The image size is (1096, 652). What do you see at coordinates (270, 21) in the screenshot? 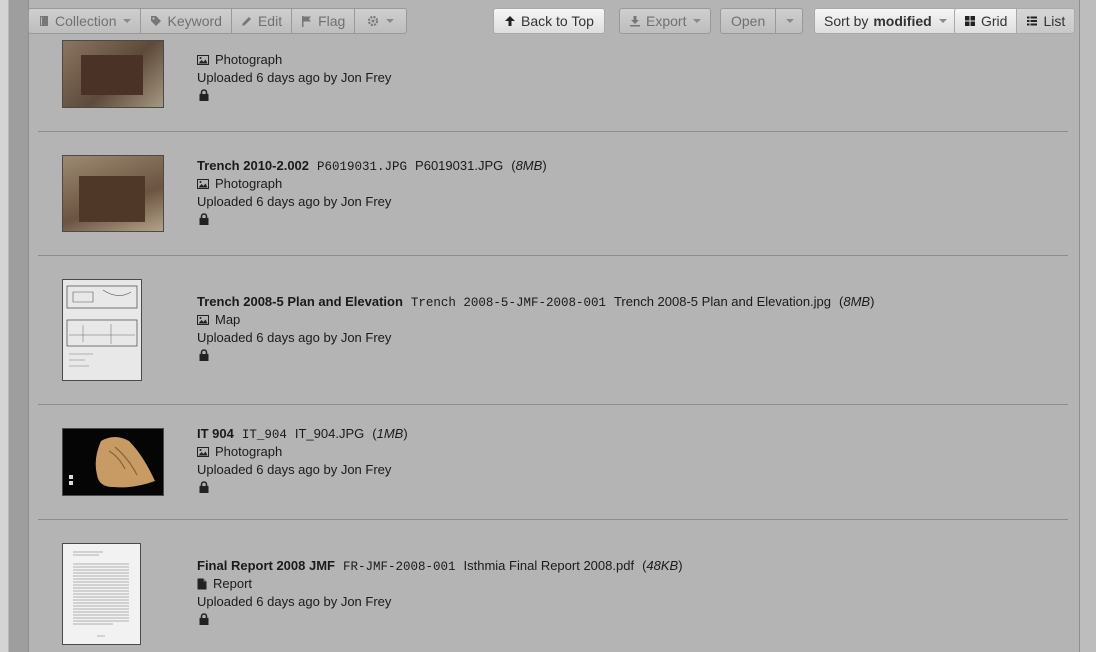
I see `edit-label: Edit` at bounding box center [270, 21].